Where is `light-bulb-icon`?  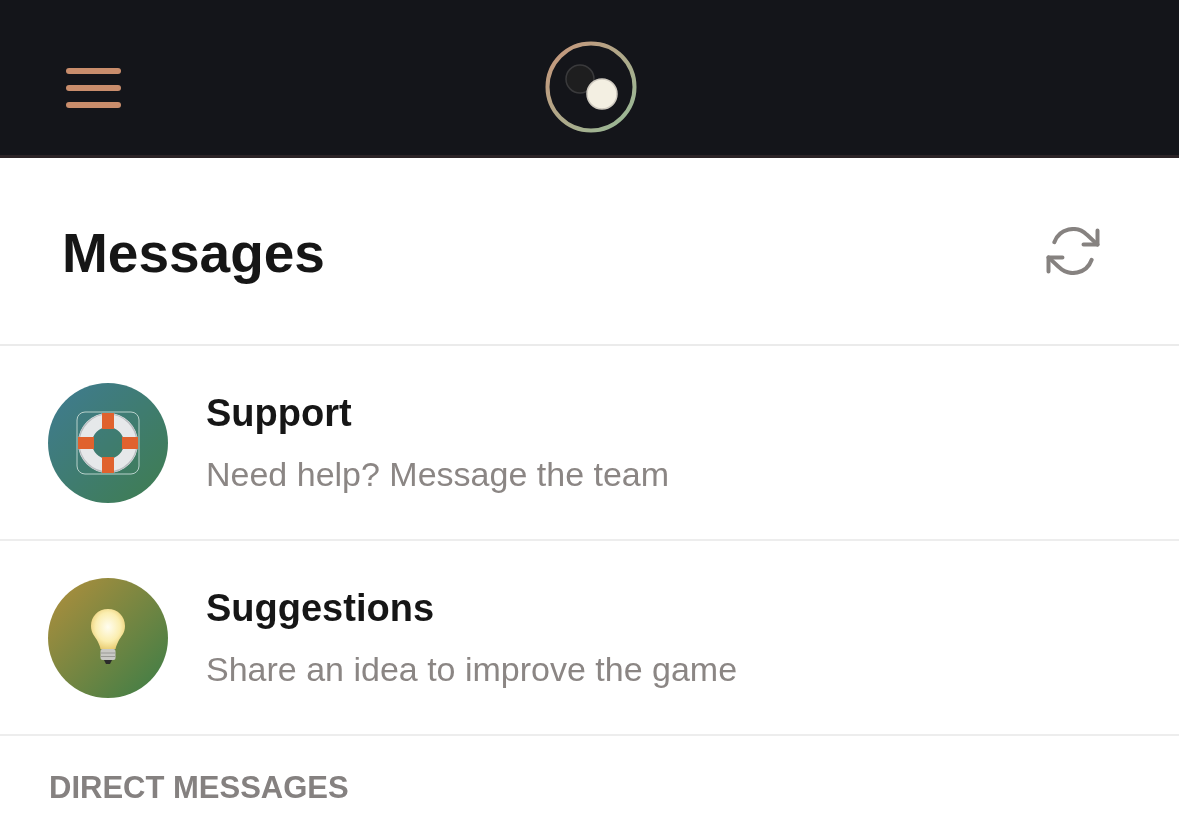 light-bulb-icon is located at coordinates (108, 637).